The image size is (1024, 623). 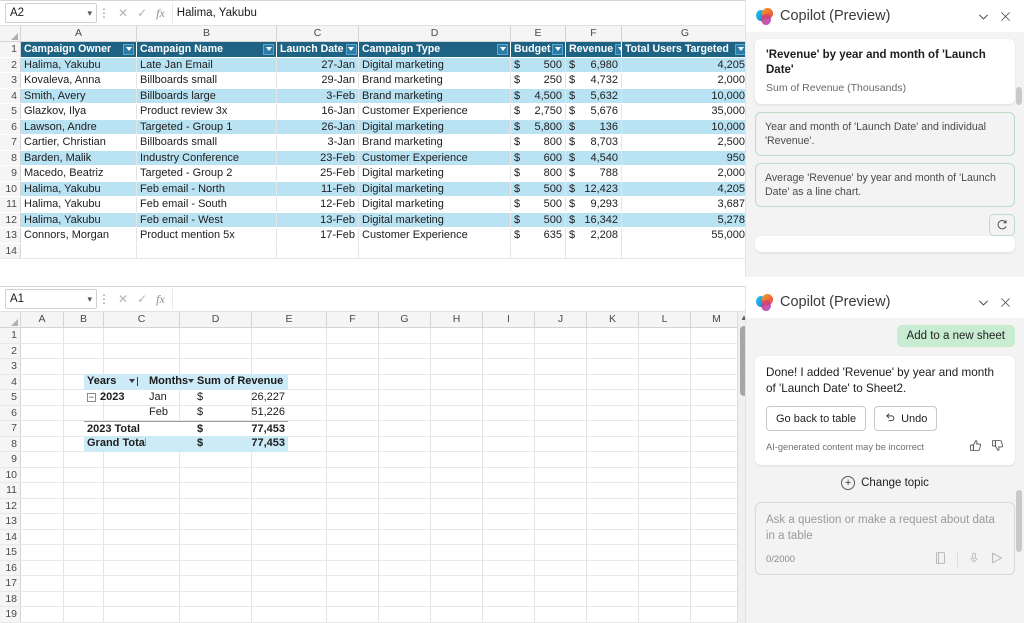 I want to click on row-header-14: 14, so click(x=10, y=536).